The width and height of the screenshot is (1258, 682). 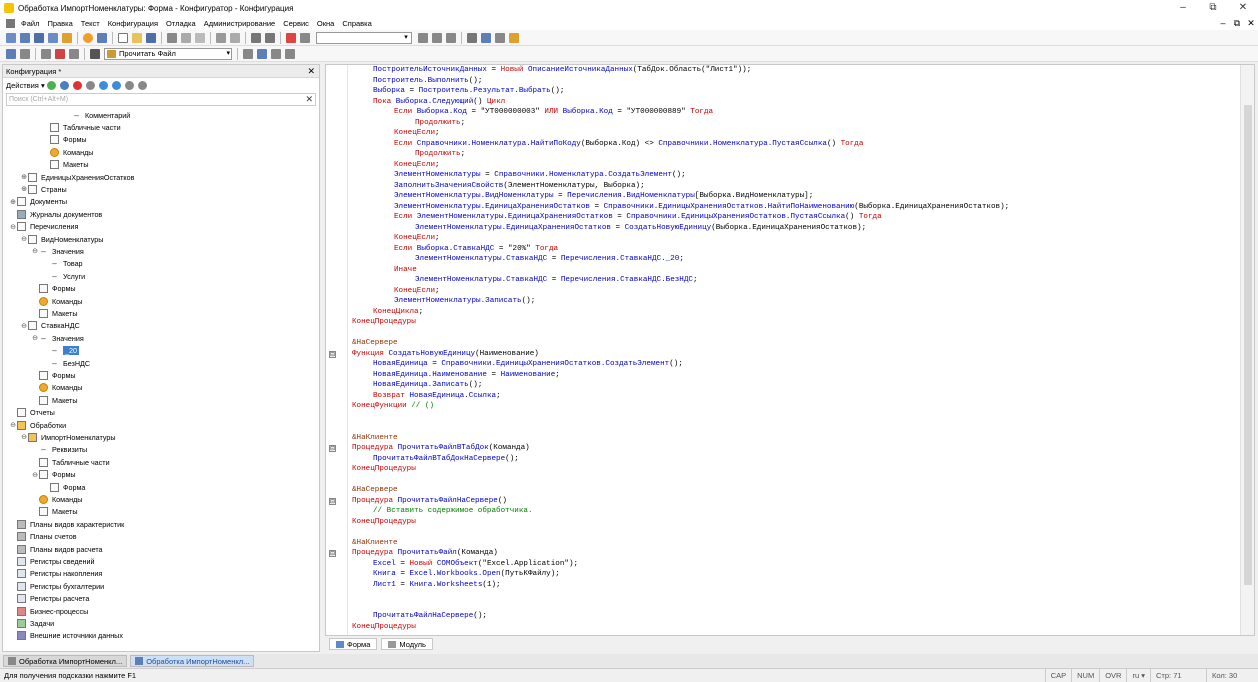 What do you see at coordinates (423, 37) in the screenshot?
I see `find-next-icon` at bounding box center [423, 37].